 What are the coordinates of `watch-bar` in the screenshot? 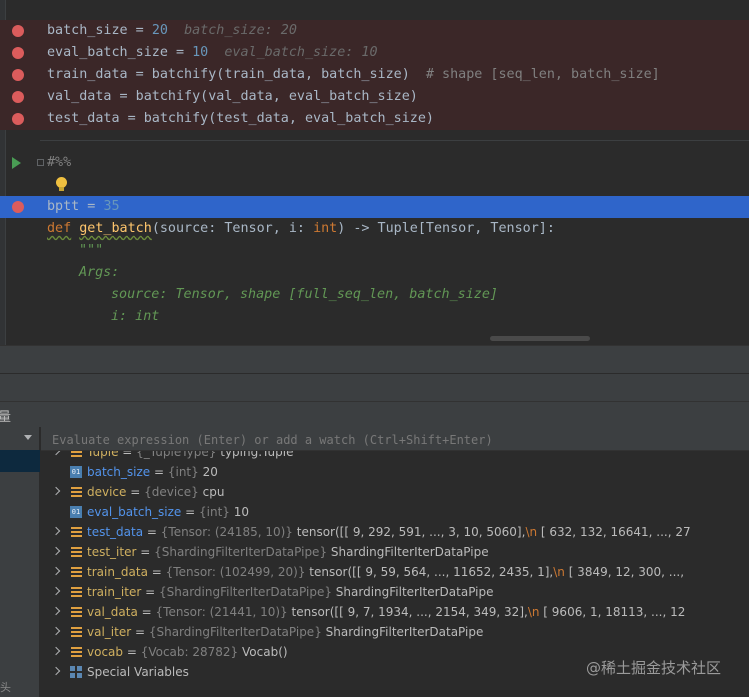 It's located at (395, 439).